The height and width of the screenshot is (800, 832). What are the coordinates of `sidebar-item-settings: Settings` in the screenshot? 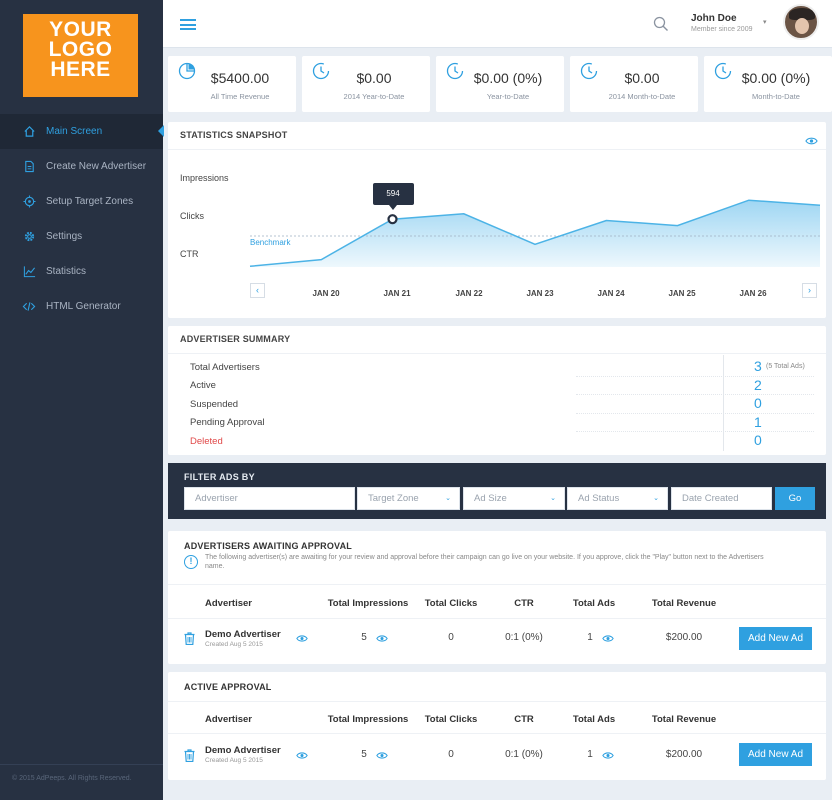 It's located at (81, 236).